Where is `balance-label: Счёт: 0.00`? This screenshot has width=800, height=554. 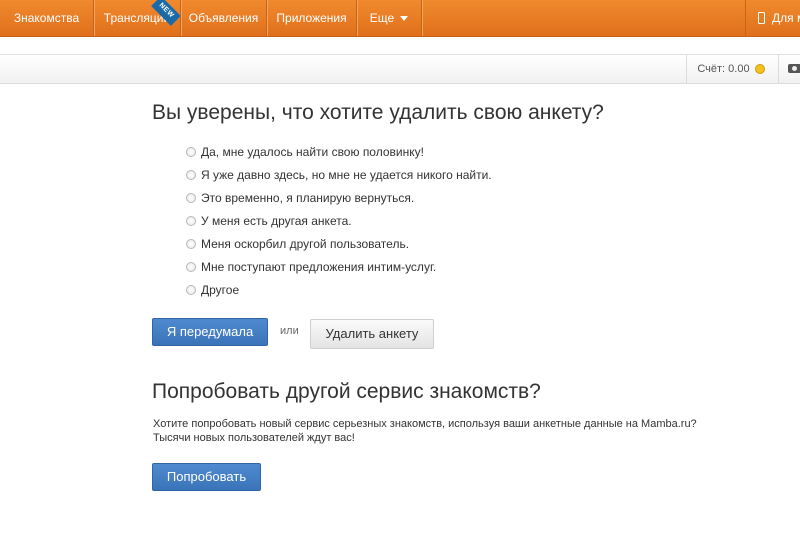 balance-label: Счёт: 0.00 is located at coordinates (723, 69).